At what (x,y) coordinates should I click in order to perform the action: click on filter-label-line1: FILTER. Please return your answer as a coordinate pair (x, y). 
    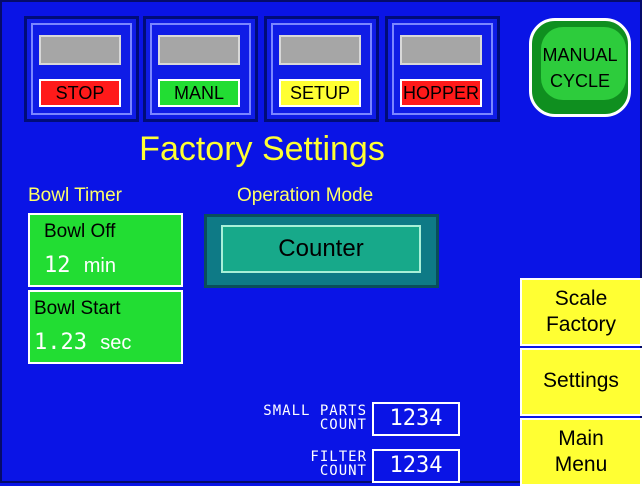
    Looking at the image, I should click on (338, 457).